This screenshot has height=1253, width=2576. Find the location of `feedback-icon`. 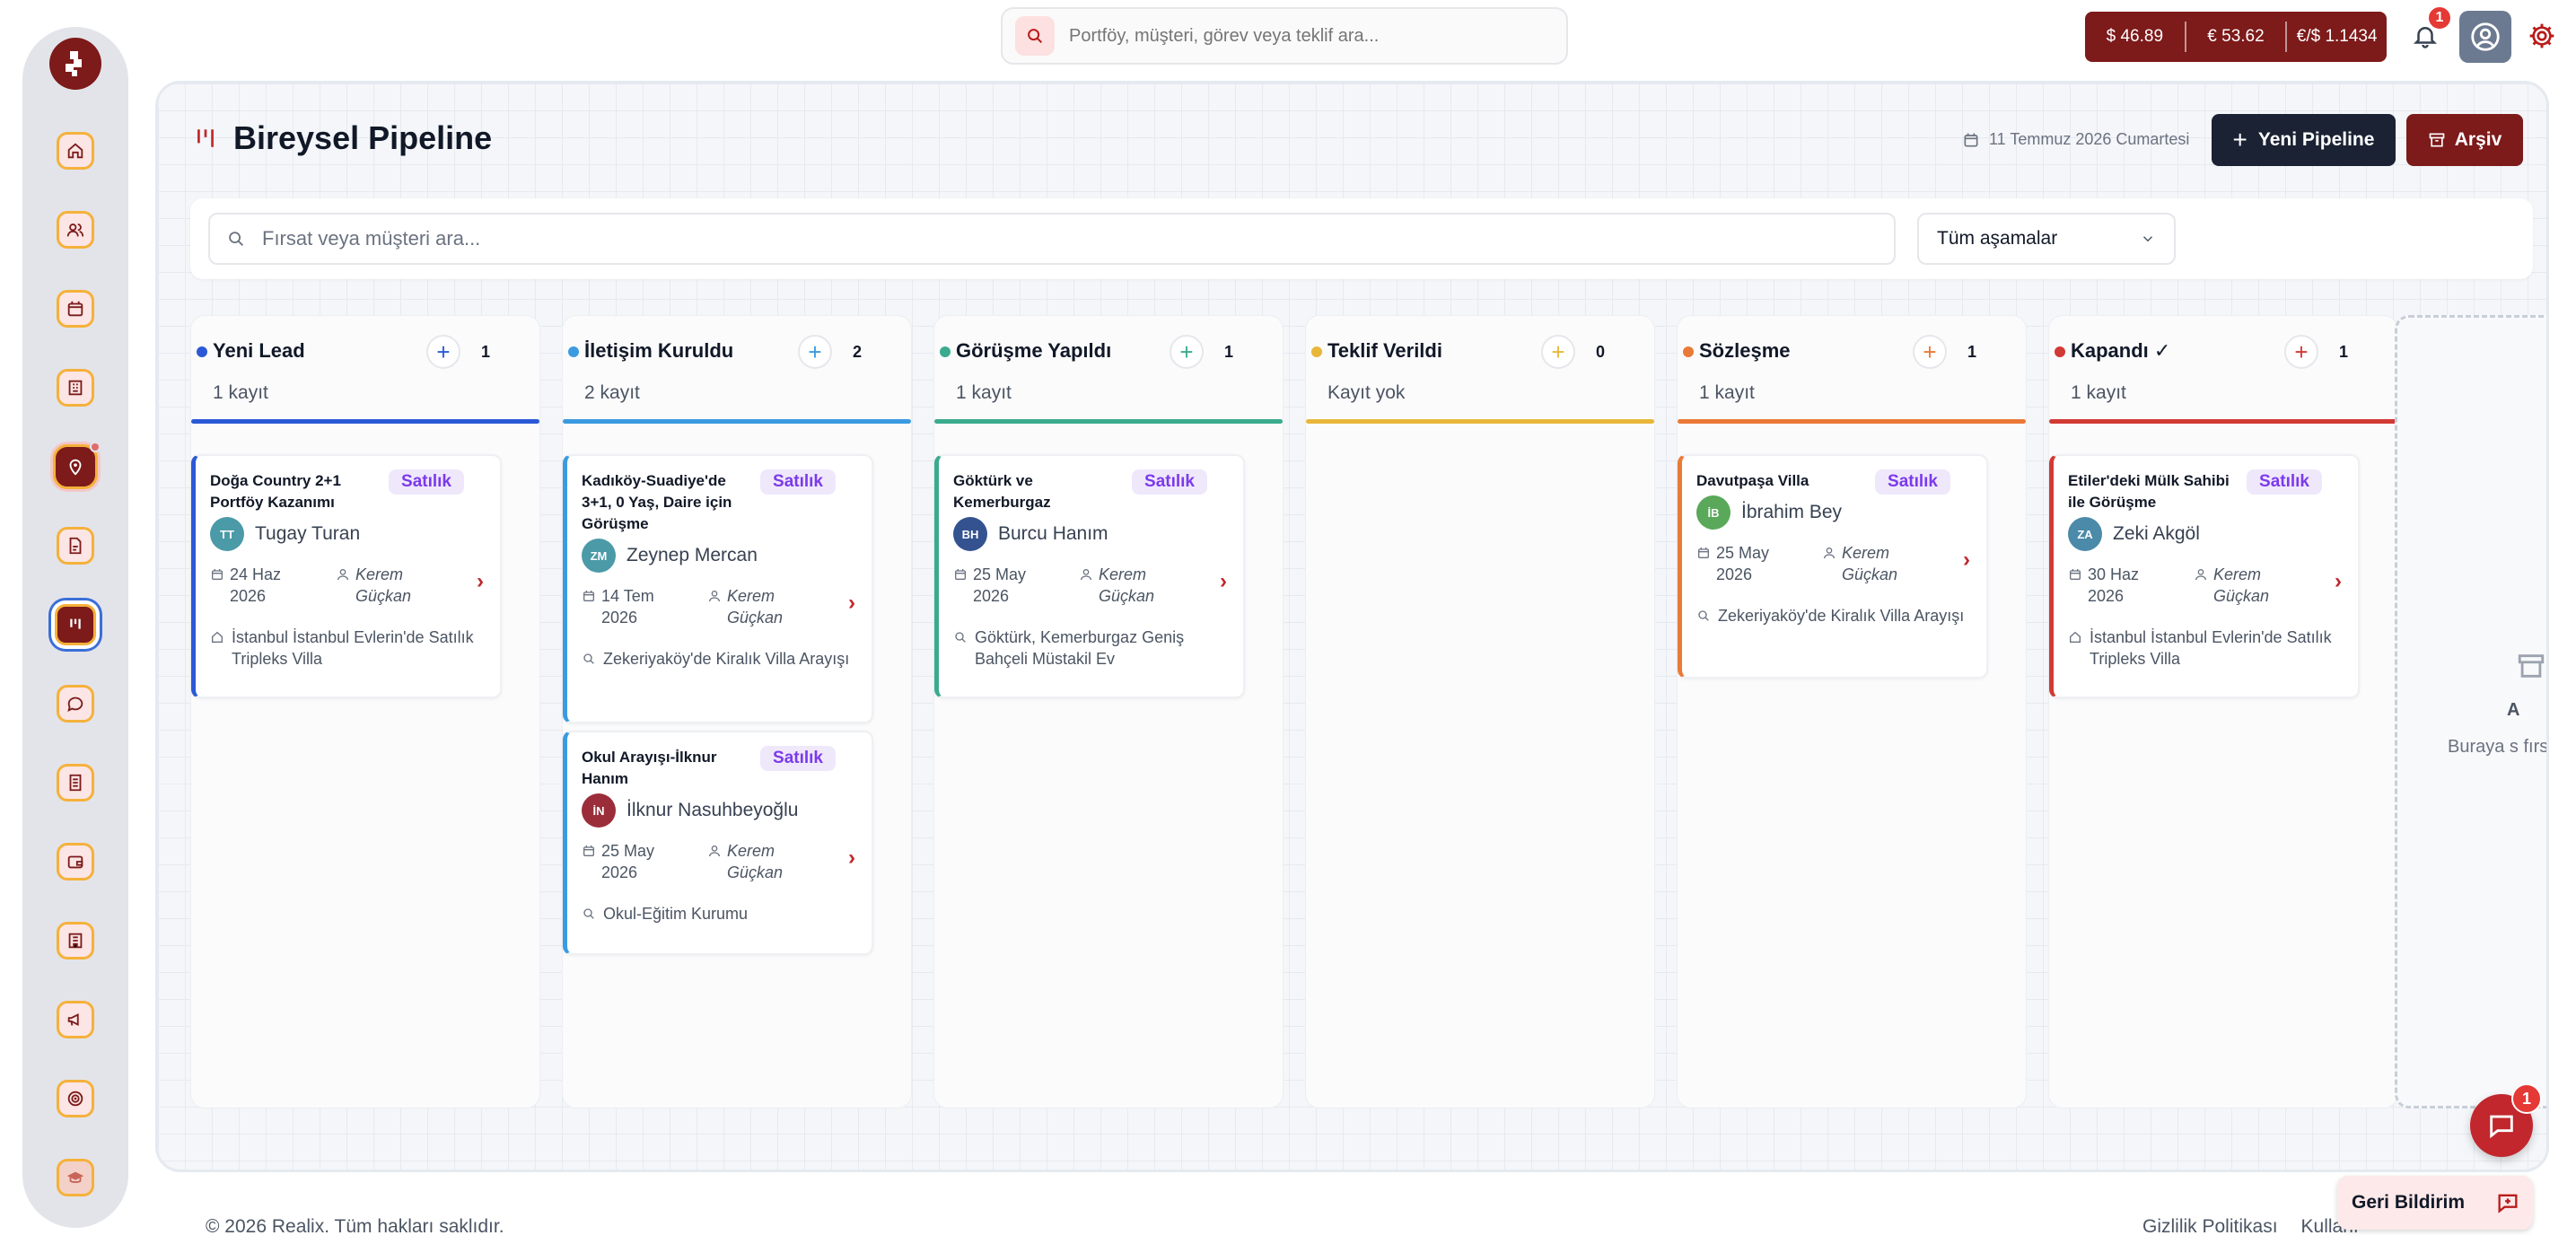

feedback-icon is located at coordinates (2508, 1204).